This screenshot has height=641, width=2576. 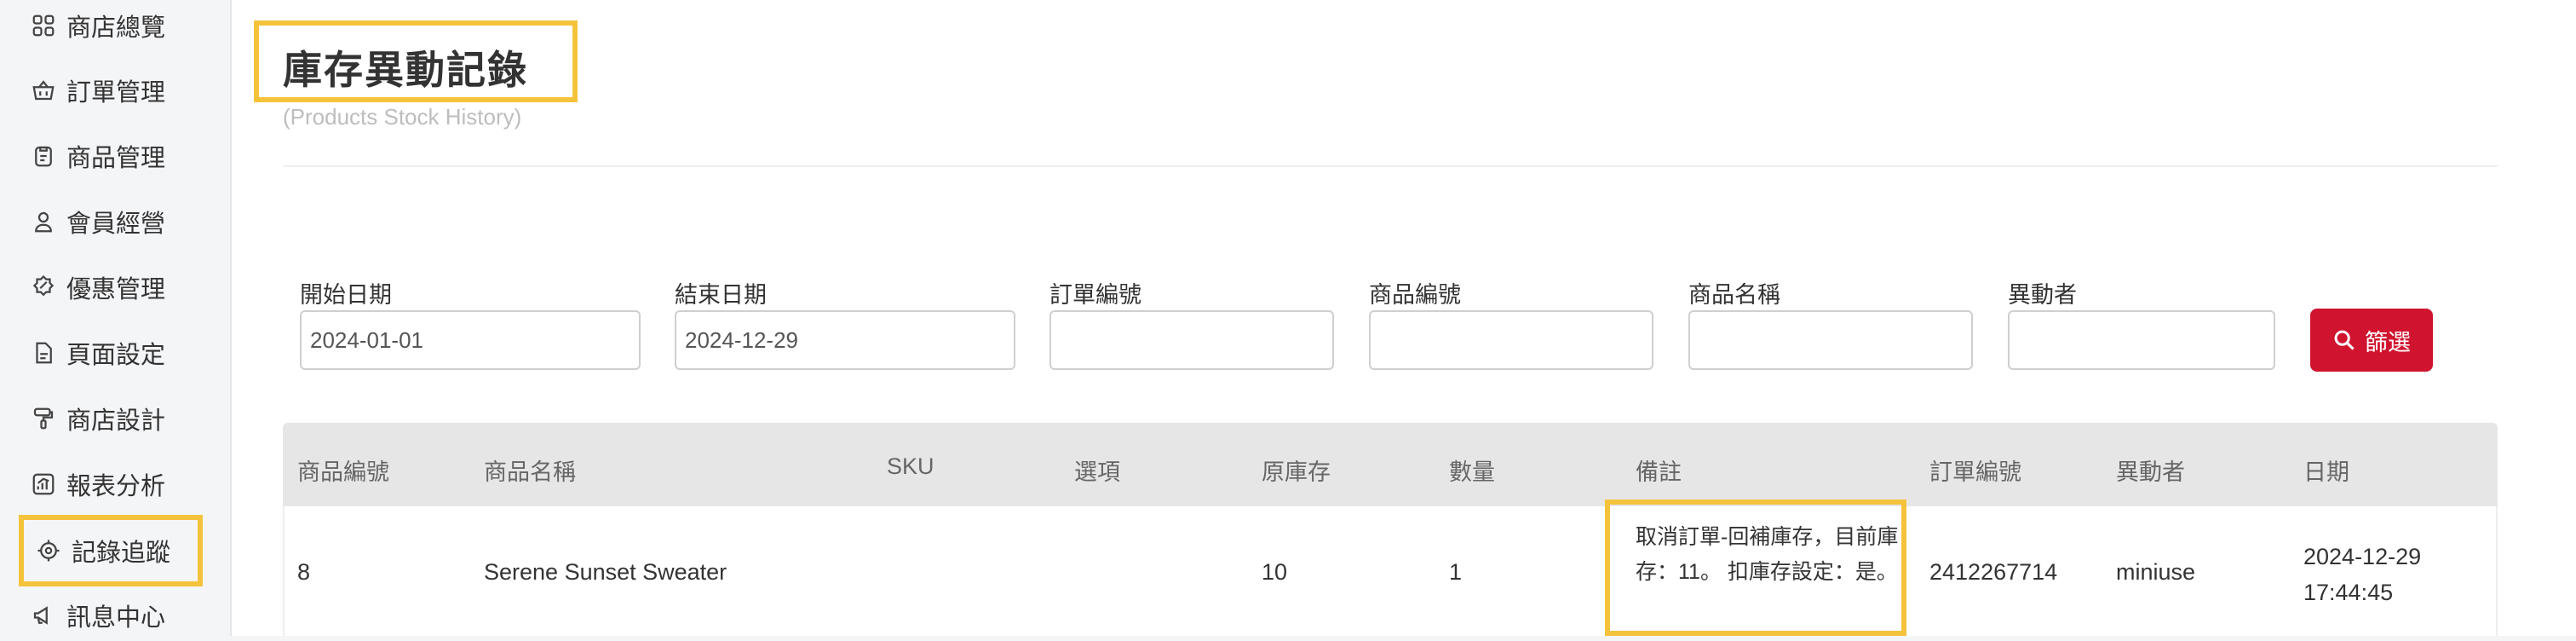 I want to click on search-icon, so click(x=2345, y=340).